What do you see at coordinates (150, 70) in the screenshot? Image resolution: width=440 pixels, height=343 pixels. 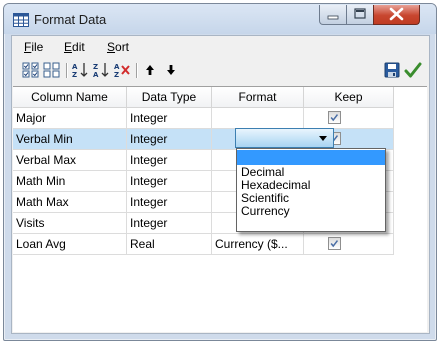 I see `move-up-icon` at bounding box center [150, 70].